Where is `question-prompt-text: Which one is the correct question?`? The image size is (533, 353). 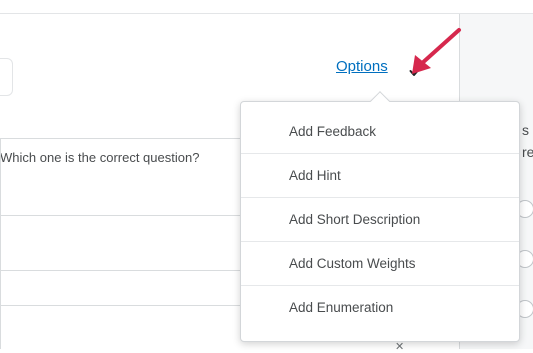 question-prompt-text: Which one is the correct question? is located at coordinates (99, 157).